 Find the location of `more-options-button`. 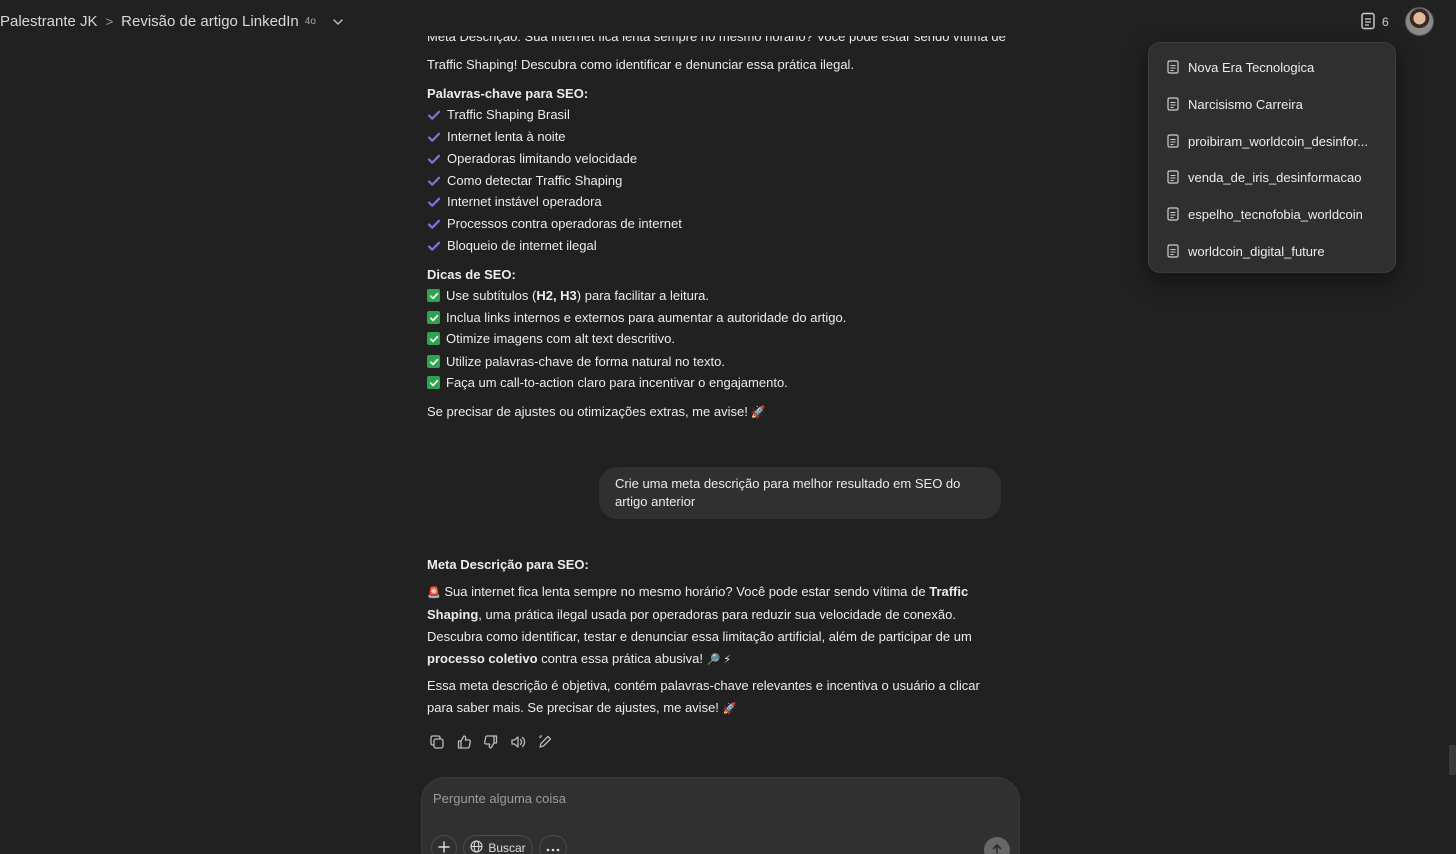

more-options-button is located at coordinates (553, 844).